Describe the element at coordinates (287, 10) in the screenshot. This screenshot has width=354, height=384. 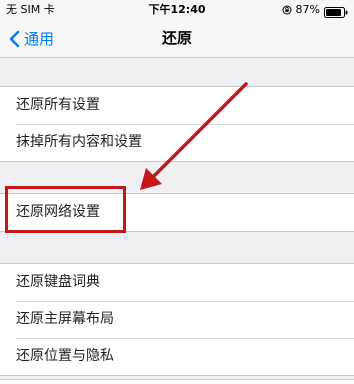
I see `lock-rotation-icon` at that location.